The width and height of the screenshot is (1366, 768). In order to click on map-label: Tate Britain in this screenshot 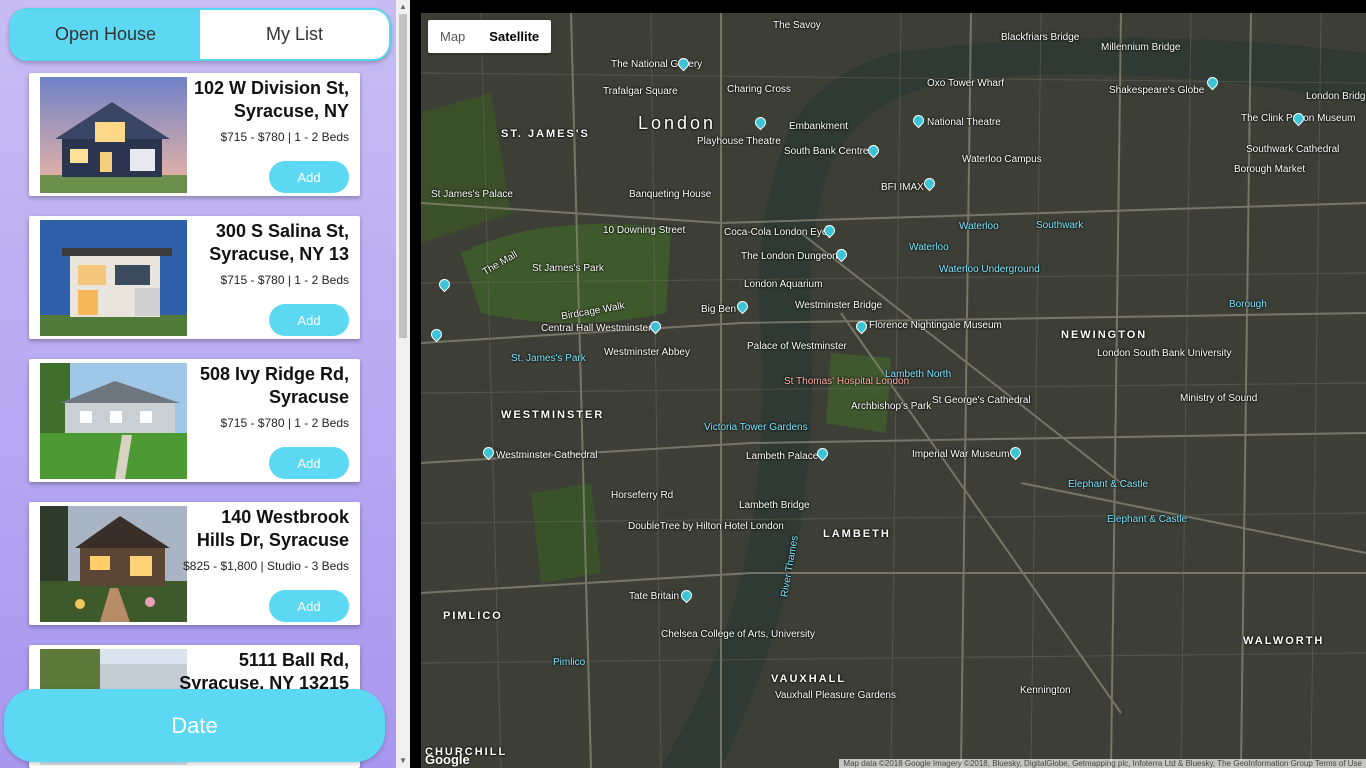, I will do `click(654, 596)`.